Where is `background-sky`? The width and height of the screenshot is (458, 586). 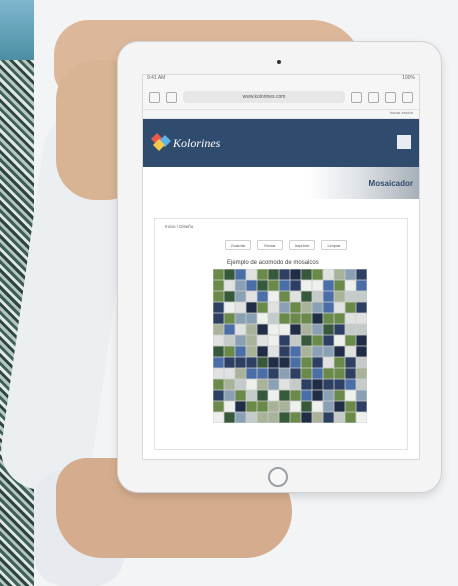 background-sky is located at coordinates (17, 30).